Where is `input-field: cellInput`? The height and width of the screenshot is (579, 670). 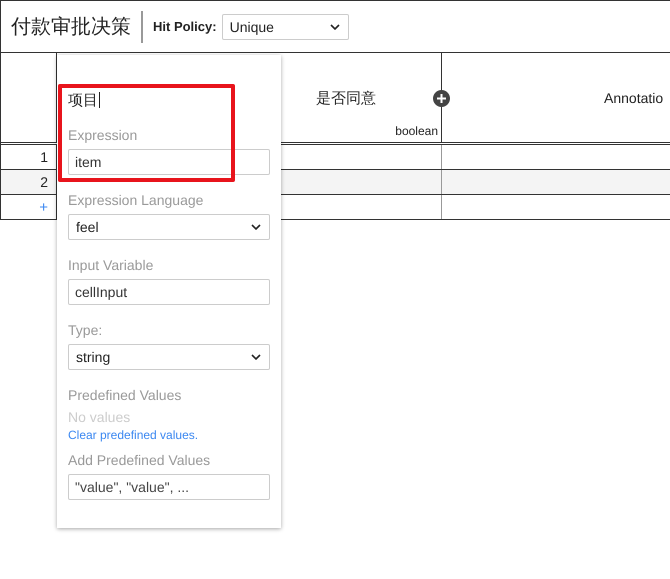
input-field: cellInput is located at coordinates (169, 292).